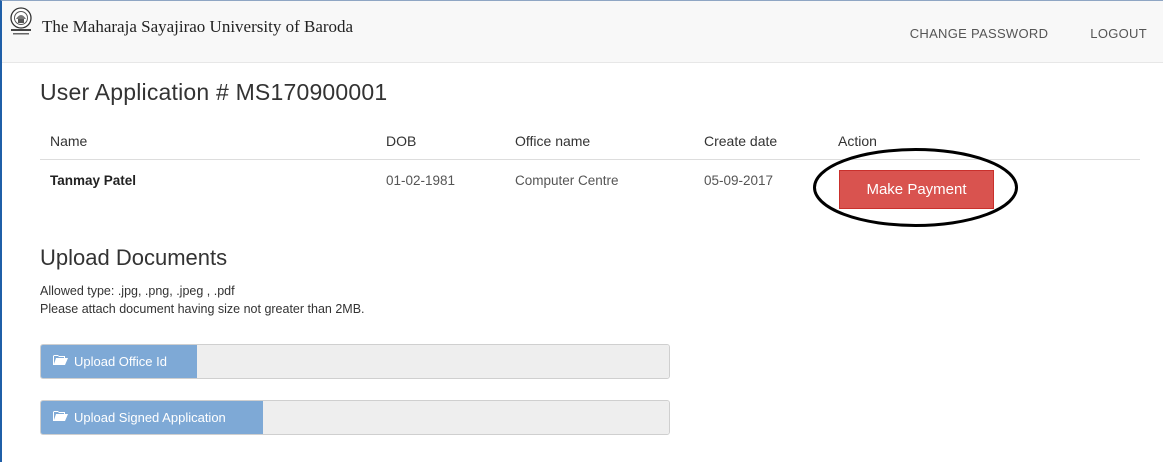  What do you see at coordinates (134, 257) in the screenshot?
I see `upload-section-title: Upload Documents` at bounding box center [134, 257].